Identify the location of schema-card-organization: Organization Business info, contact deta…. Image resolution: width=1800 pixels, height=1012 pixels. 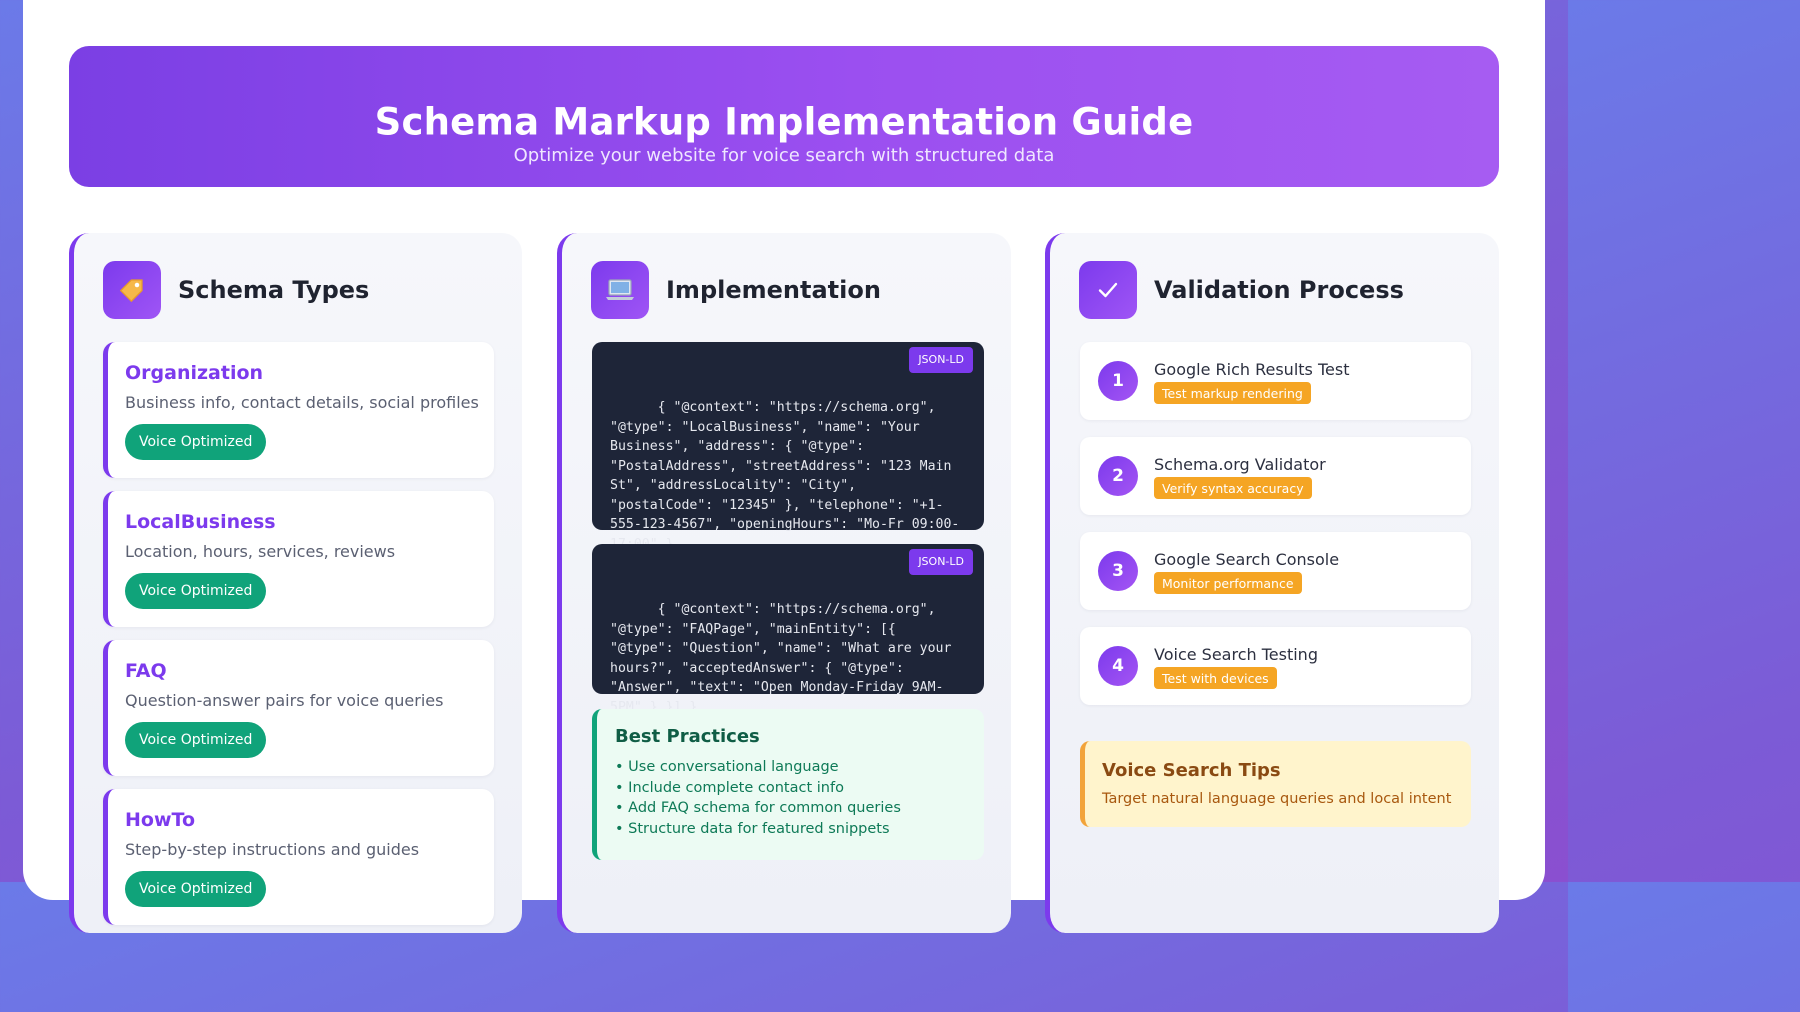
(298, 410).